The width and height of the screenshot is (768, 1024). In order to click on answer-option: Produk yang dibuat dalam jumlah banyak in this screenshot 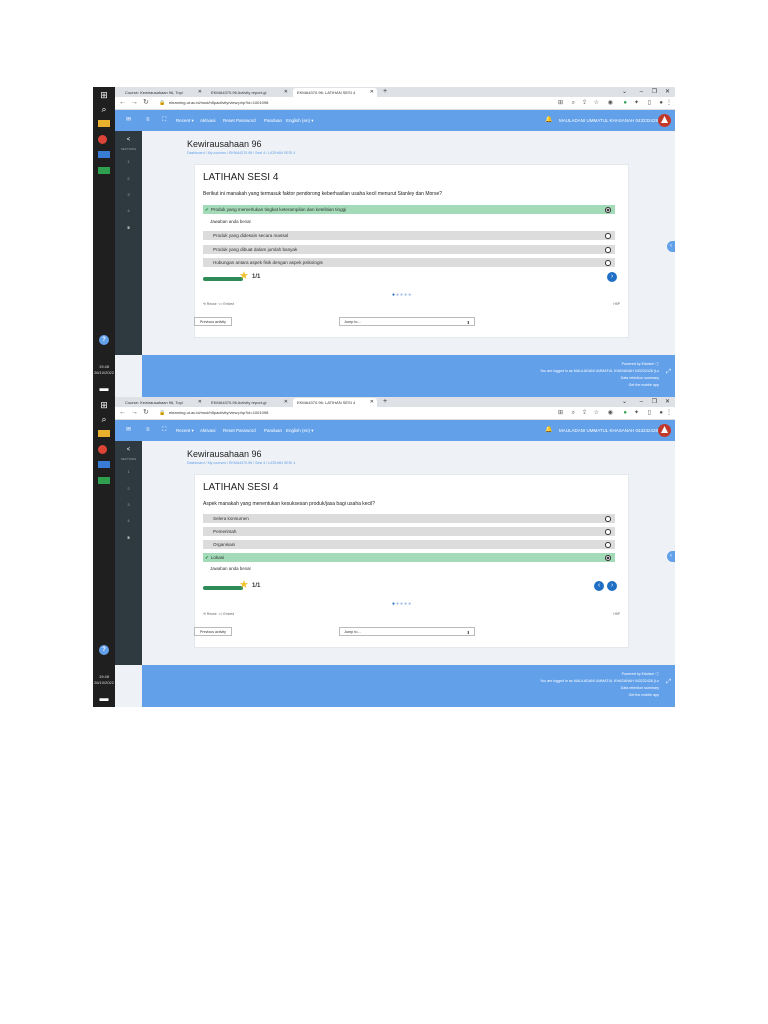, I will do `click(409, 249)`.